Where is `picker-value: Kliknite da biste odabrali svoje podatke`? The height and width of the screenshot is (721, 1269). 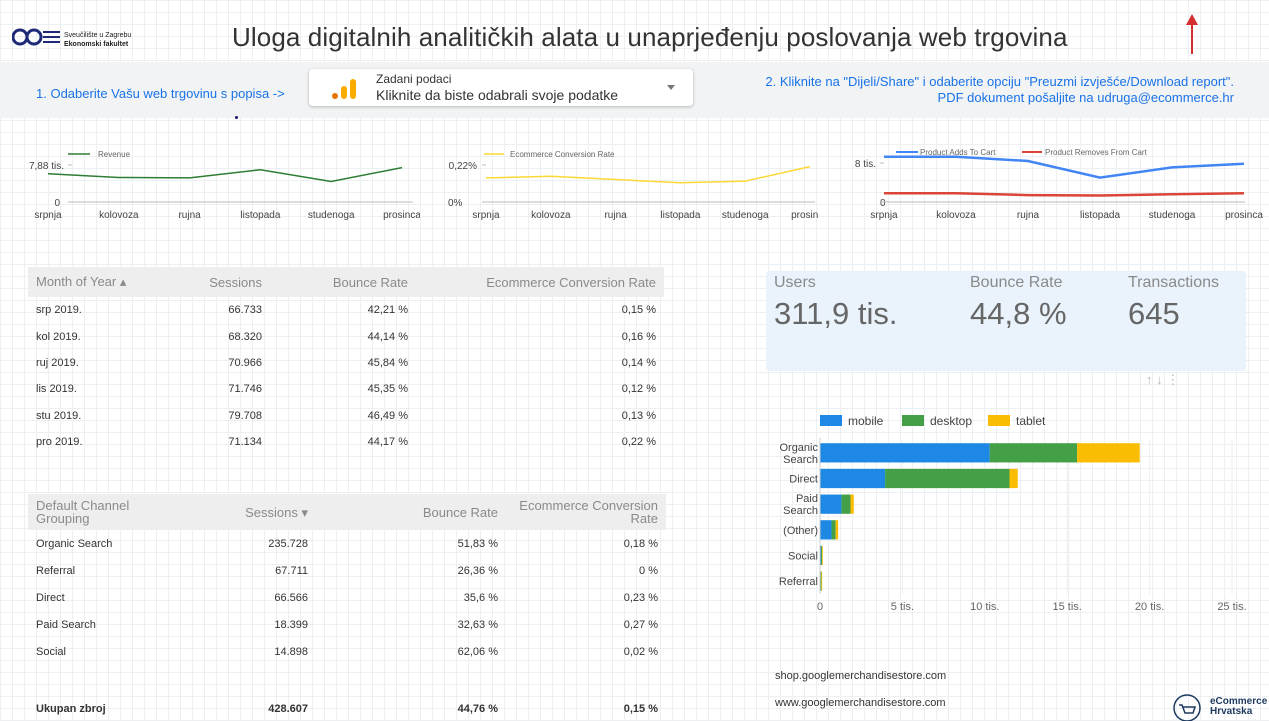
picker-value: Kliknite da biste odabrali svoje podatke is located at coordinates (497, 95).